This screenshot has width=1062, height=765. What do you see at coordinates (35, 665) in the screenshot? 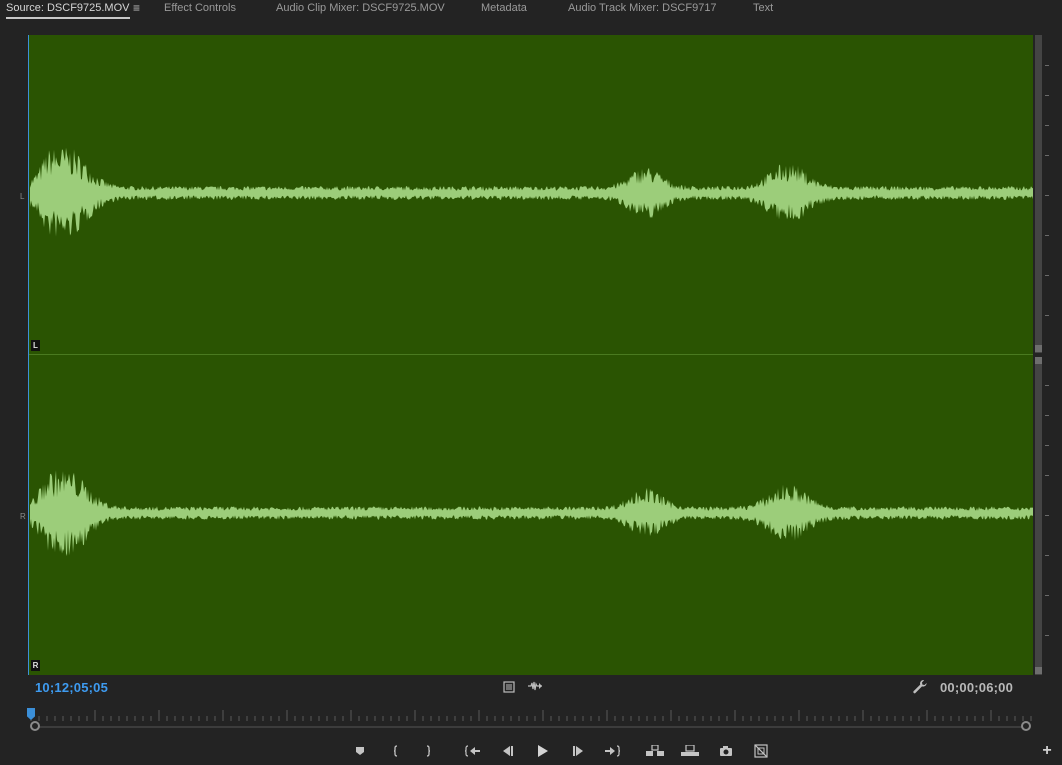
I see `right-channel-tag: R` at bounding box center [35, 665].